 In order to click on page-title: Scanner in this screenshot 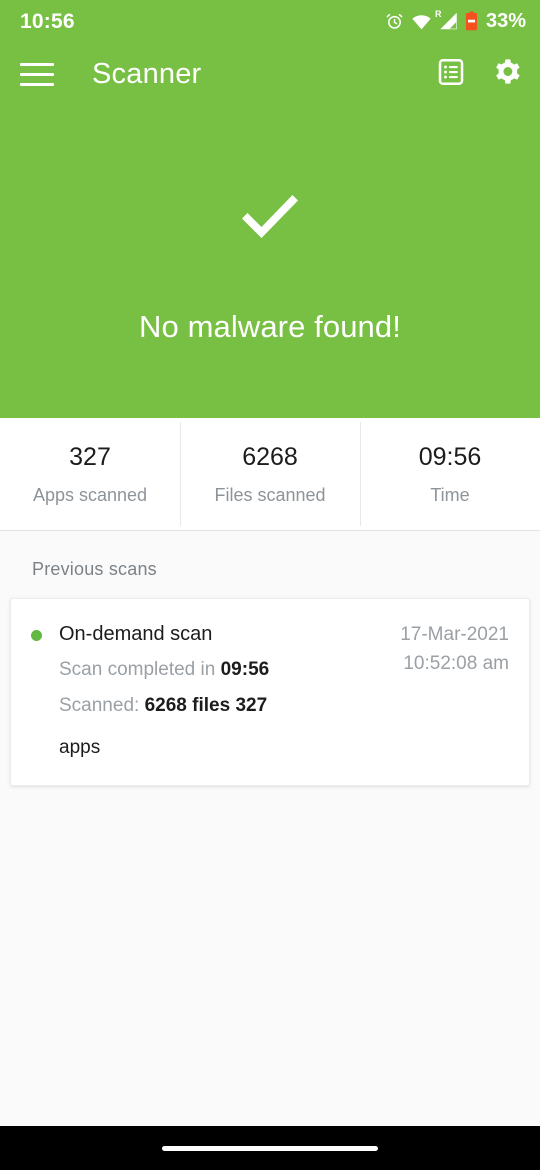, I will do `click(147, 73)`.